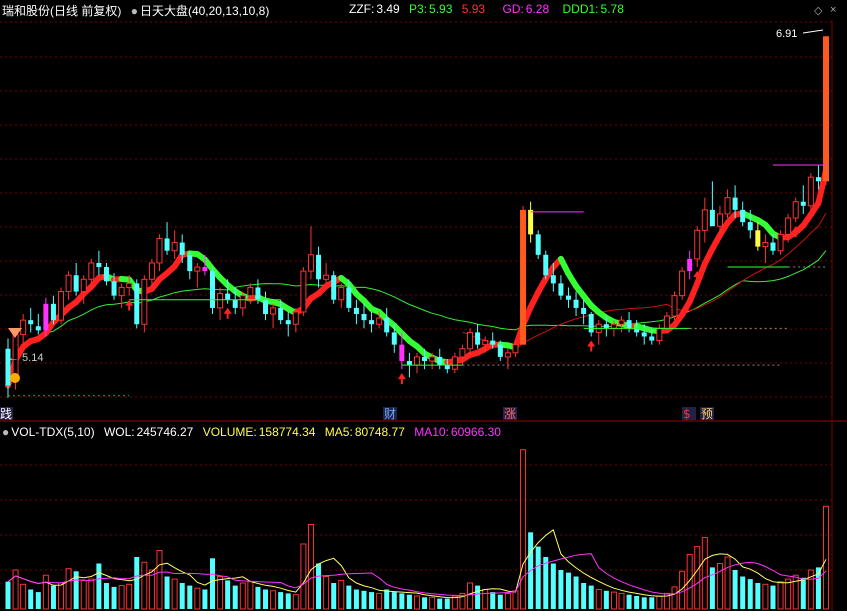 This screenshot has height=611, width=847. I want to click on stock-name: 瑞和股份, so click(26, 11).